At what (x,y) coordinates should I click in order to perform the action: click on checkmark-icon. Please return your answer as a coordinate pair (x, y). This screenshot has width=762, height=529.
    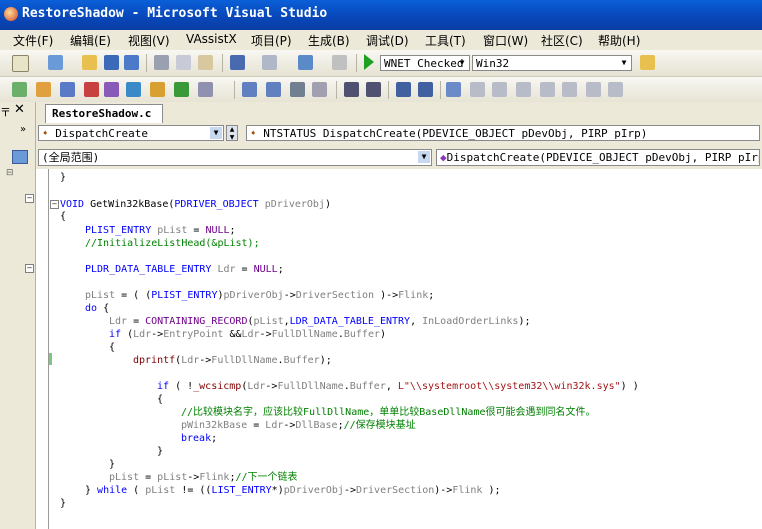
    Looking at the image, I should click on (19, 89).